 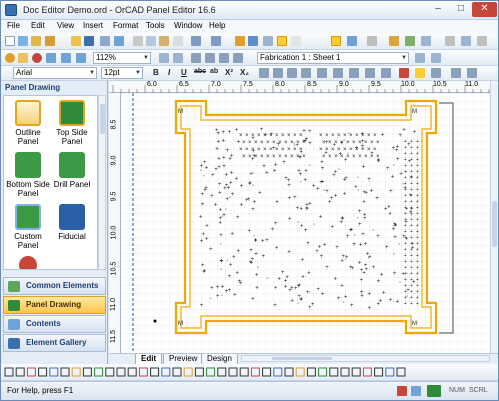 I want to click on strikethrough-button: abc, so click(x=200, y=71).